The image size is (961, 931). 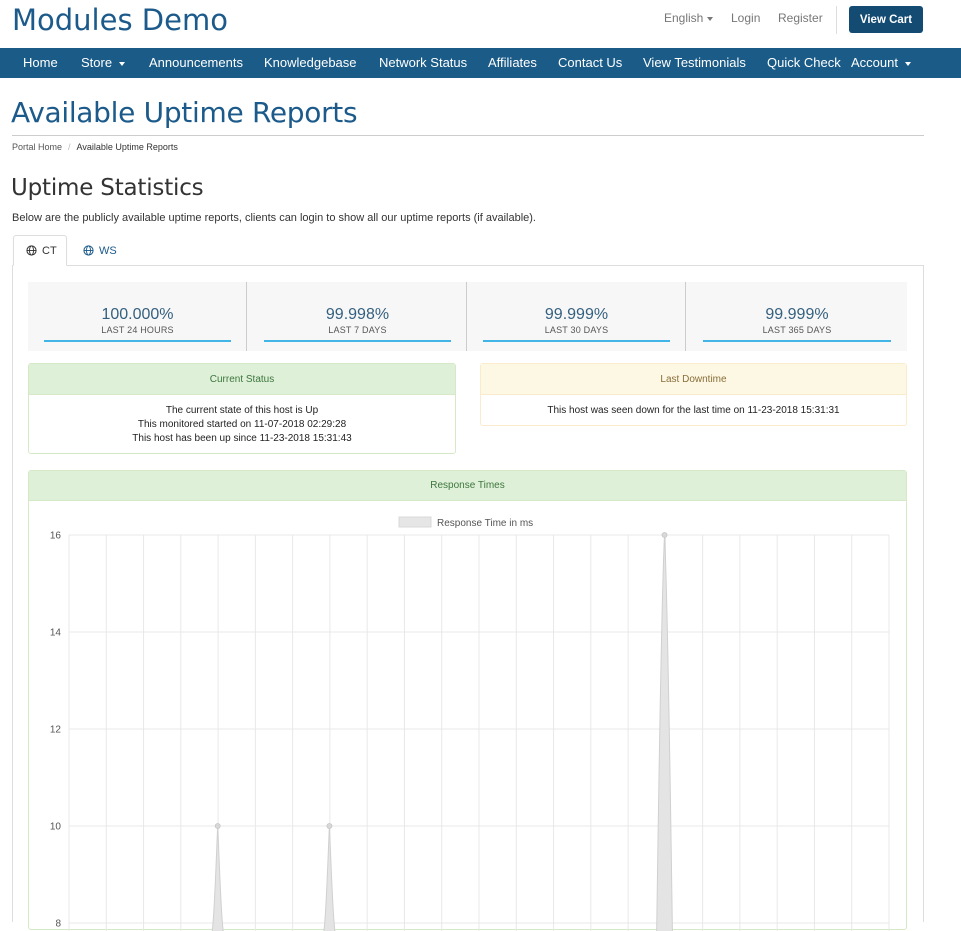 What do you see at coordinates (693, 379) in the screenshot?
I see `last-downtime-heading: Last Downtime` at bounding box center [693, 379].